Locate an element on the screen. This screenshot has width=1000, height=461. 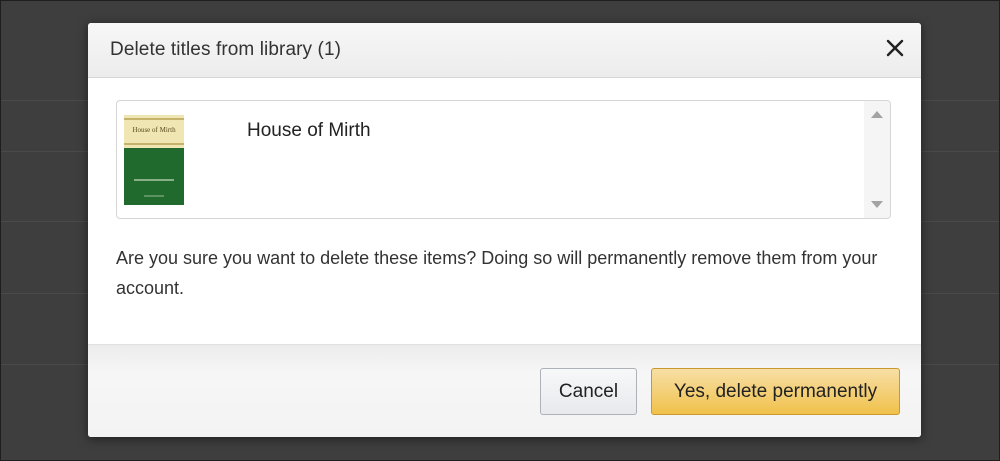
item-title: House of Mirth is located at coordinates (309, 130).